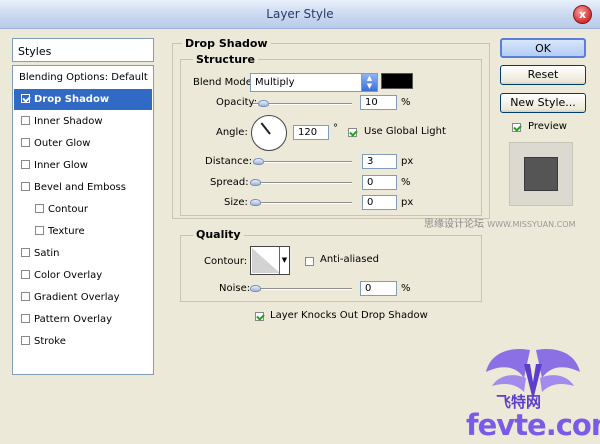  What do you see at coordinates (50, 341) in the screenshot?
I see `style-item-label: Stroke` at bounding box center [50, 341].